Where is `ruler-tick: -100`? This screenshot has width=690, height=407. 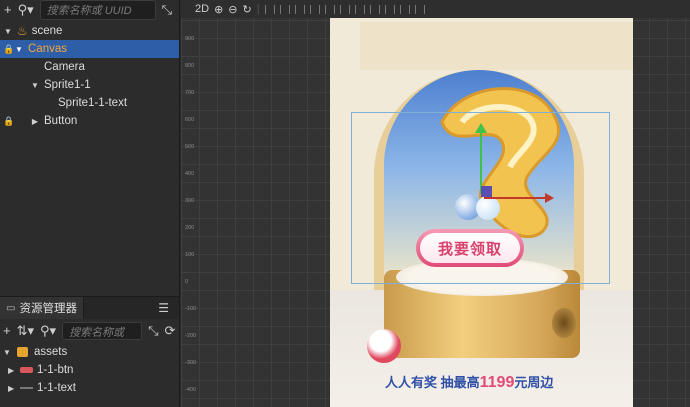 ruler-tick: -100 is located at coordinates (191, 309).